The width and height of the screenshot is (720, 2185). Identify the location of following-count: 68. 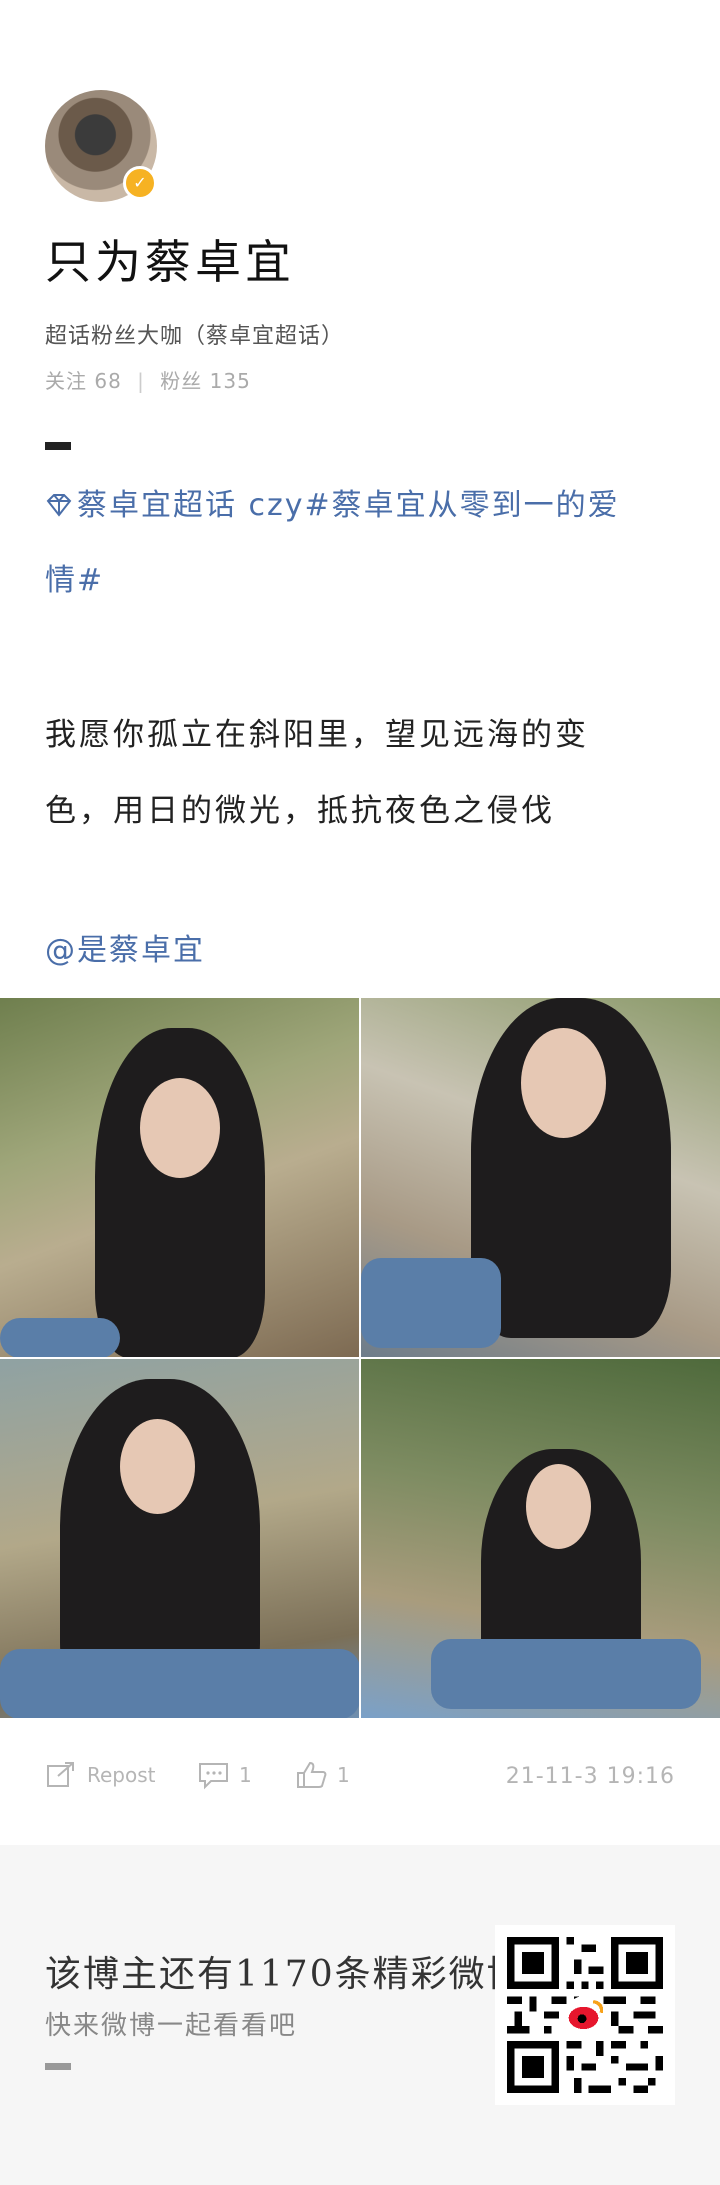
(107, 381).